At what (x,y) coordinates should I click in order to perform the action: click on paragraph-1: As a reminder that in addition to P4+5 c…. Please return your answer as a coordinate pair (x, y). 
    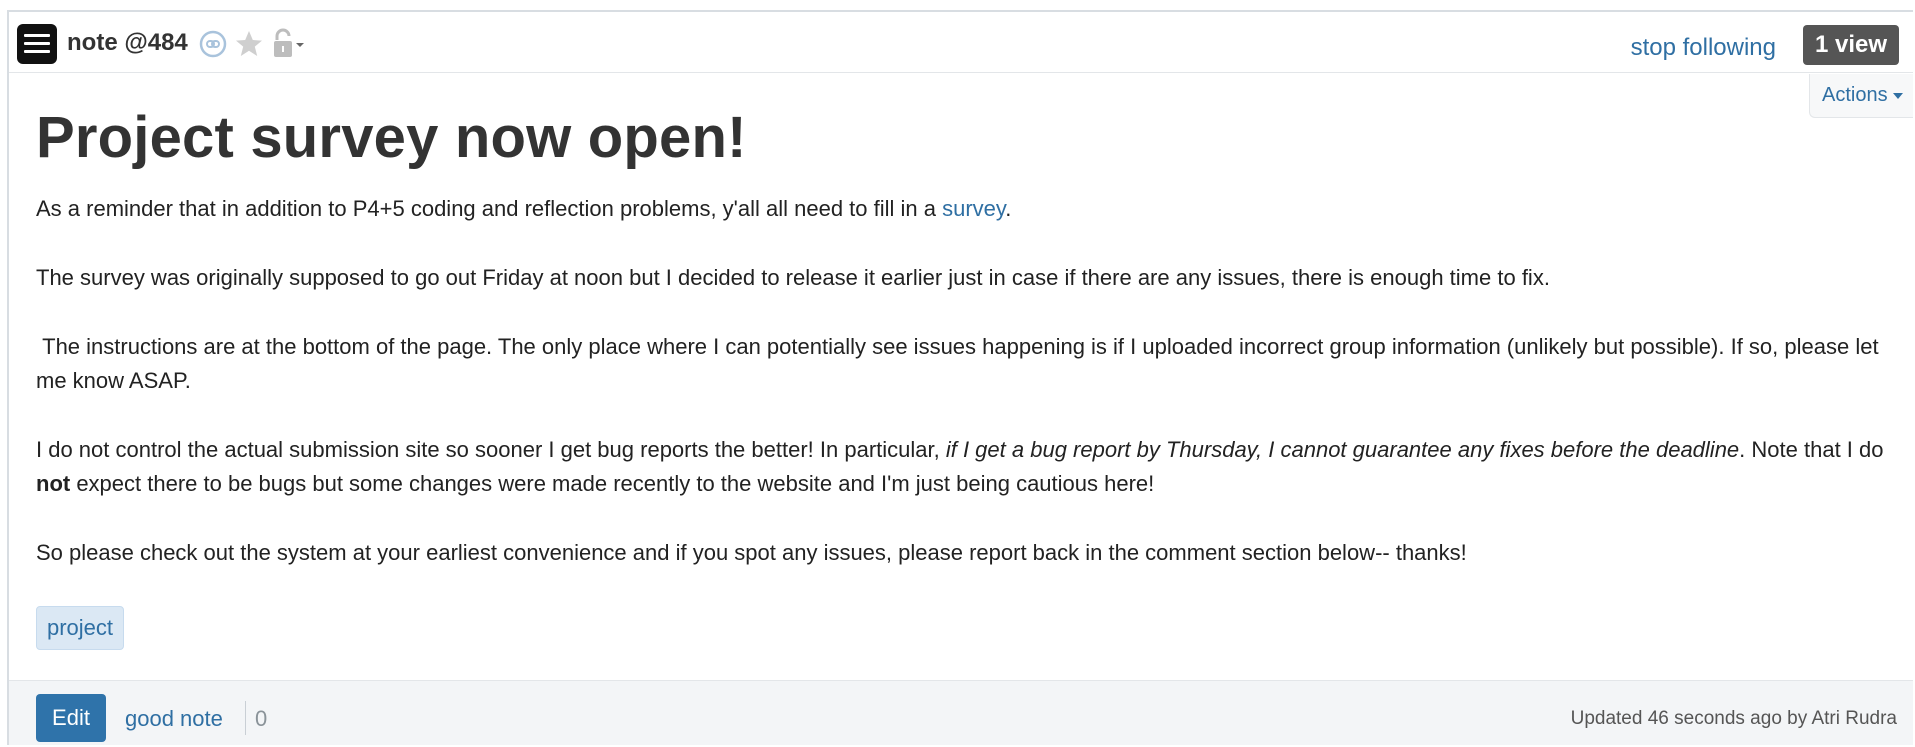
    Looking at the image, I should click on (966, 209).